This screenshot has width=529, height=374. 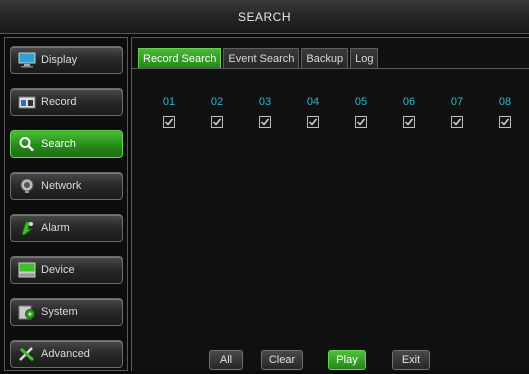 I want to click on search-icon, so click(x=27, y=144).